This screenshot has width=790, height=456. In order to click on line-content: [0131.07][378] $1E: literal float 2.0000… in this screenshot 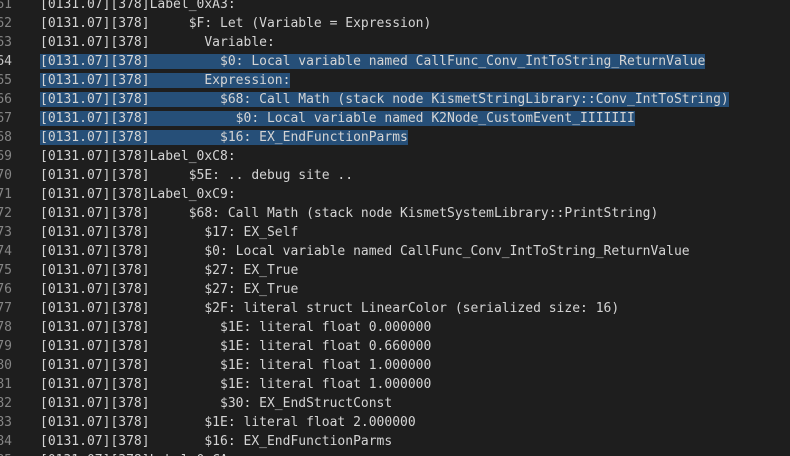, I will do `click(228, 422)`.